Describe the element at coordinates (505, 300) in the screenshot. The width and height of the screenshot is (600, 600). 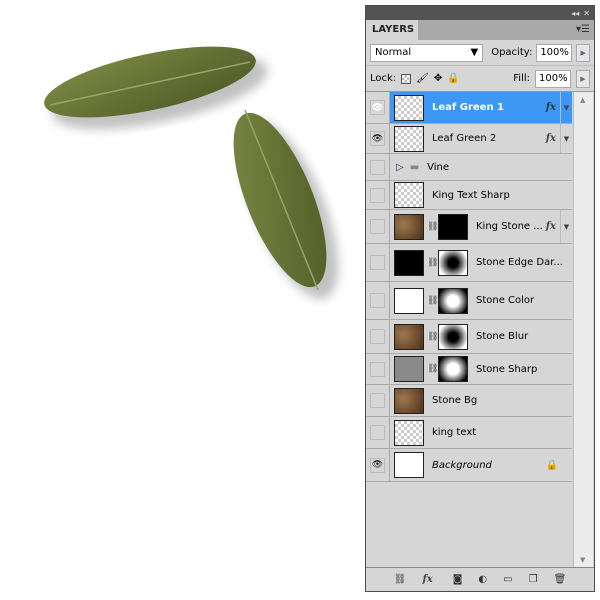
I see `layer-name: Stone Color` at that location.